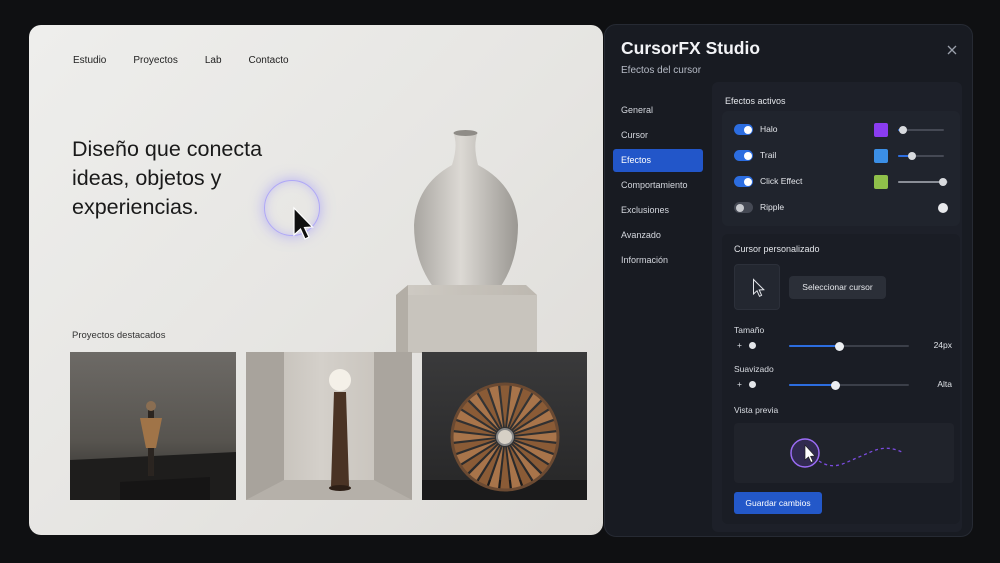  Describe the element at coordinates (846, 130) in the screenshot. I see `effect-row-halo: Halo` at that location.